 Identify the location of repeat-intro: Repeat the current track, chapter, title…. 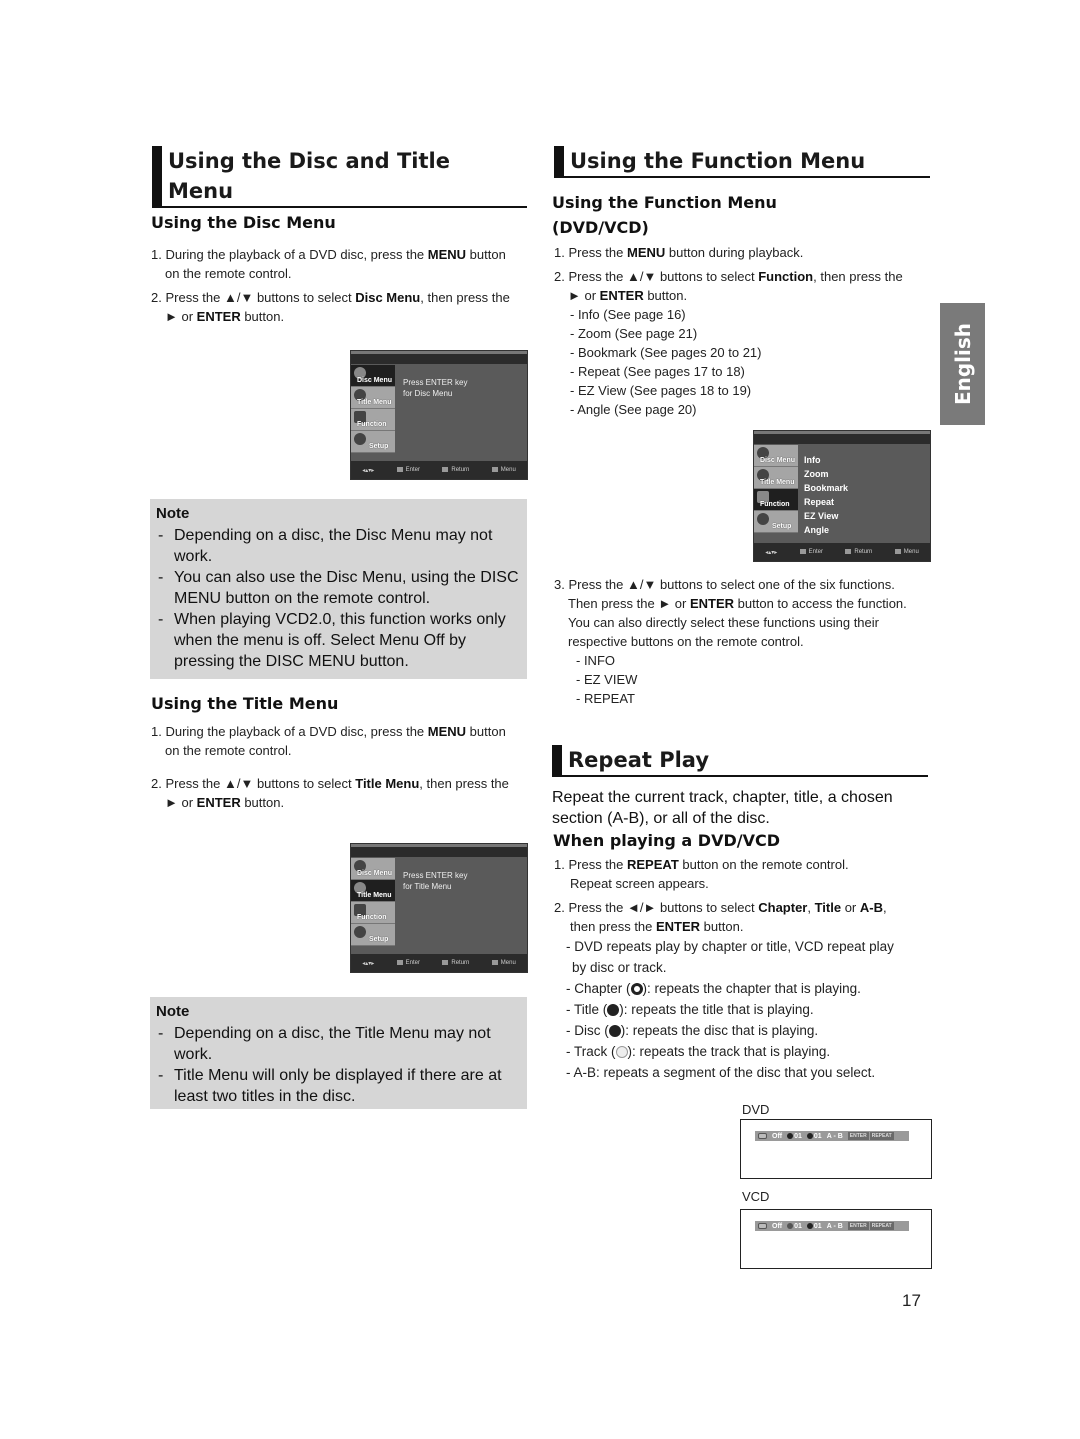
(722, 808).